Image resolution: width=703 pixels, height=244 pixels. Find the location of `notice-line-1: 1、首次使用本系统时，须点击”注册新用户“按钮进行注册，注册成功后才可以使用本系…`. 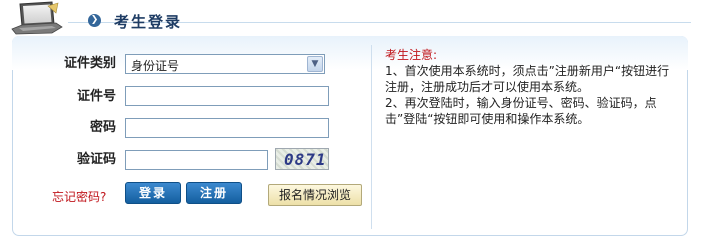

notice-line-1: 1、首次使用本系统时，须点击”注册新用户“按钮进行注册，注册成功后才可以使用本系… is located at coordinates (527, 79).